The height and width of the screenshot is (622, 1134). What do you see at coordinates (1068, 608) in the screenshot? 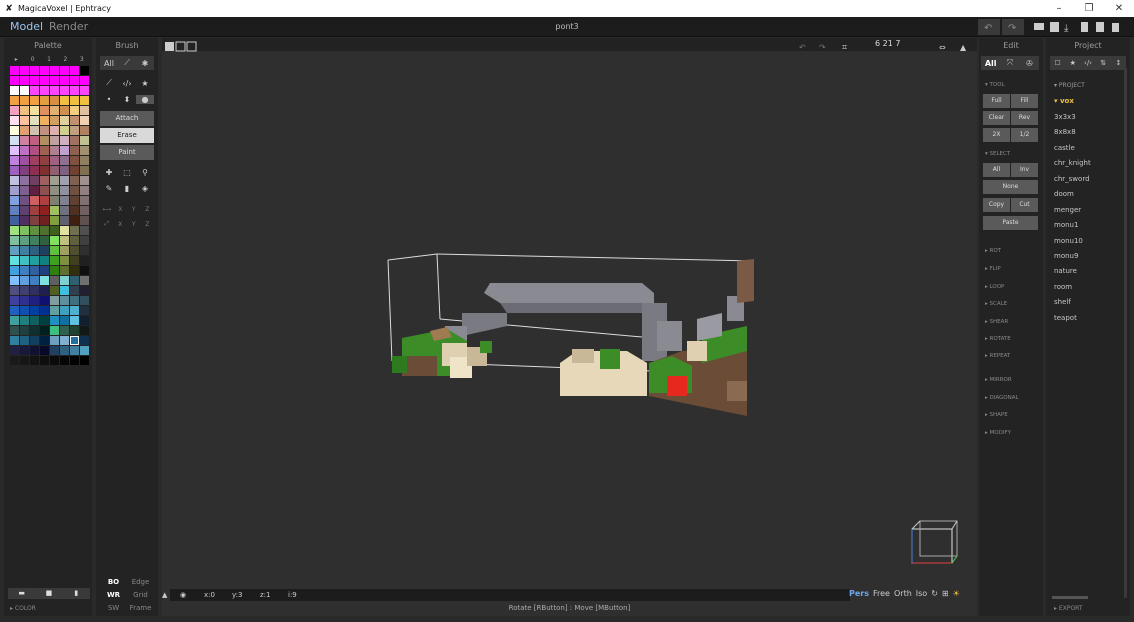
I see `export-section-toggle: ▸ EXPORT` at bounding box center [1068, 608].